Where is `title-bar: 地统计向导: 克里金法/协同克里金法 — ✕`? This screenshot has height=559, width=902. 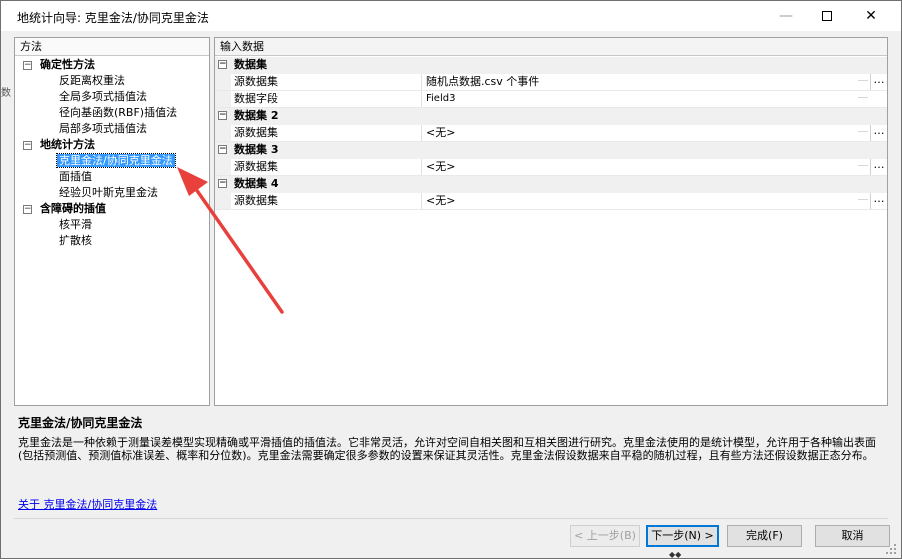 title-bar: 地统计向导: 克里金法/协同克里金法 — ✕ is located at coordinates (451, 16).